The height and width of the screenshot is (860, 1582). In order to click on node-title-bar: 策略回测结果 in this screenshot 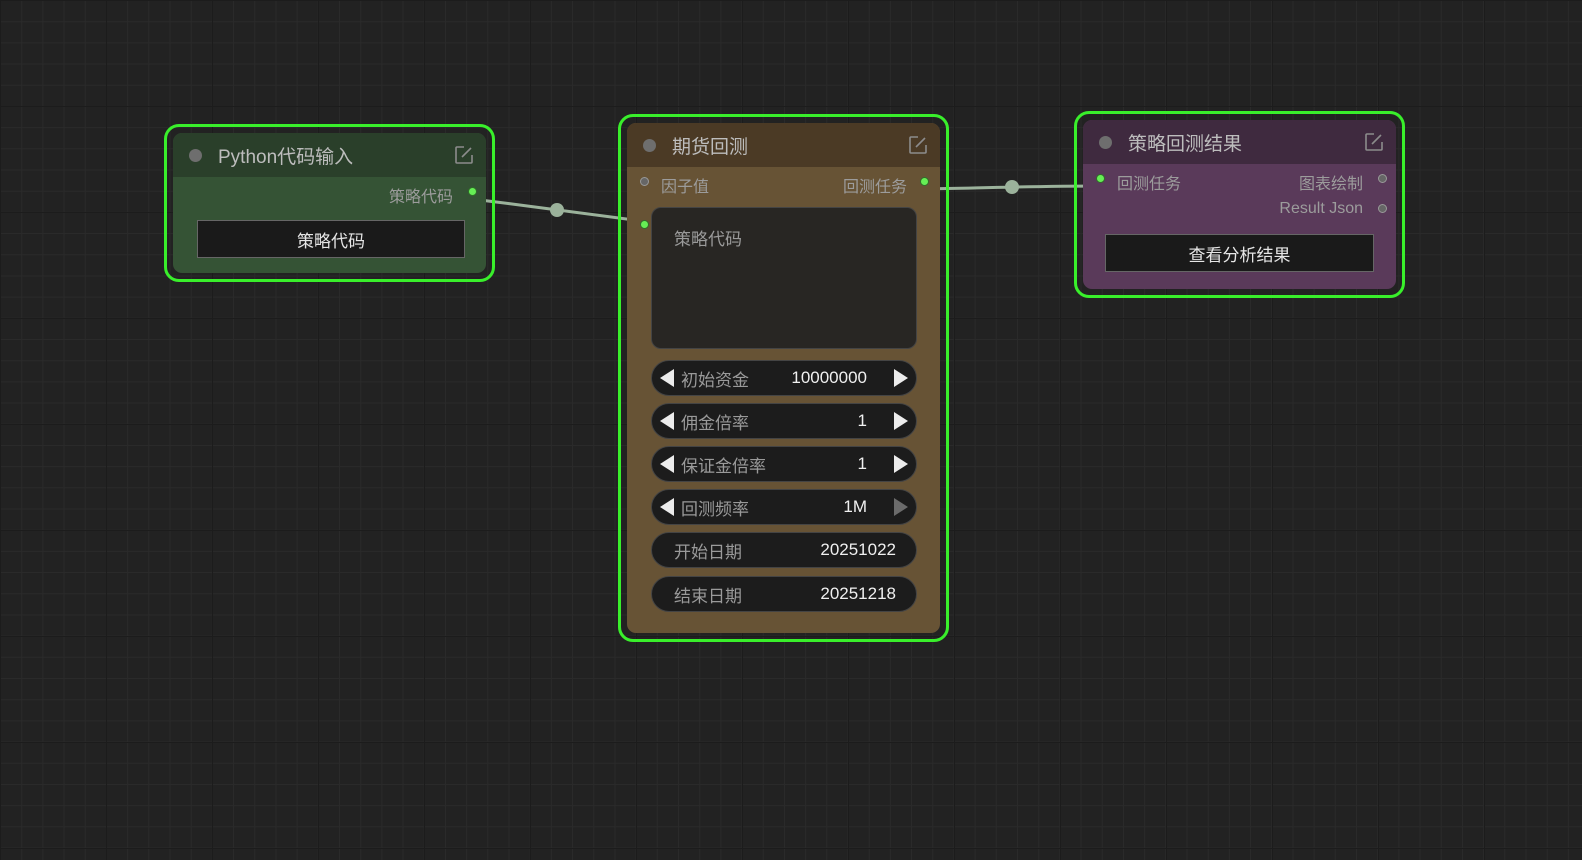, I will do `click(1239, 142)`.